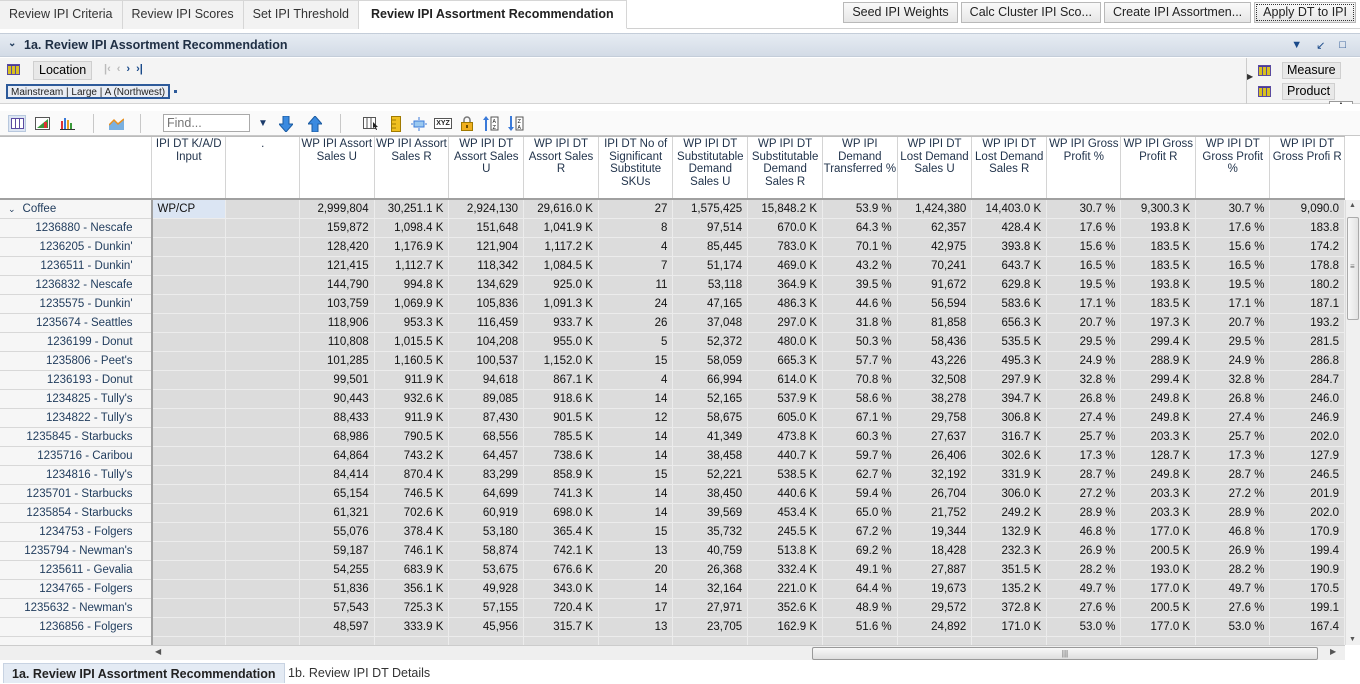 This screenshot has width=1360, height=684. I want to click on column-header: WP IPI Gross Profit R, so click(1158, 168).